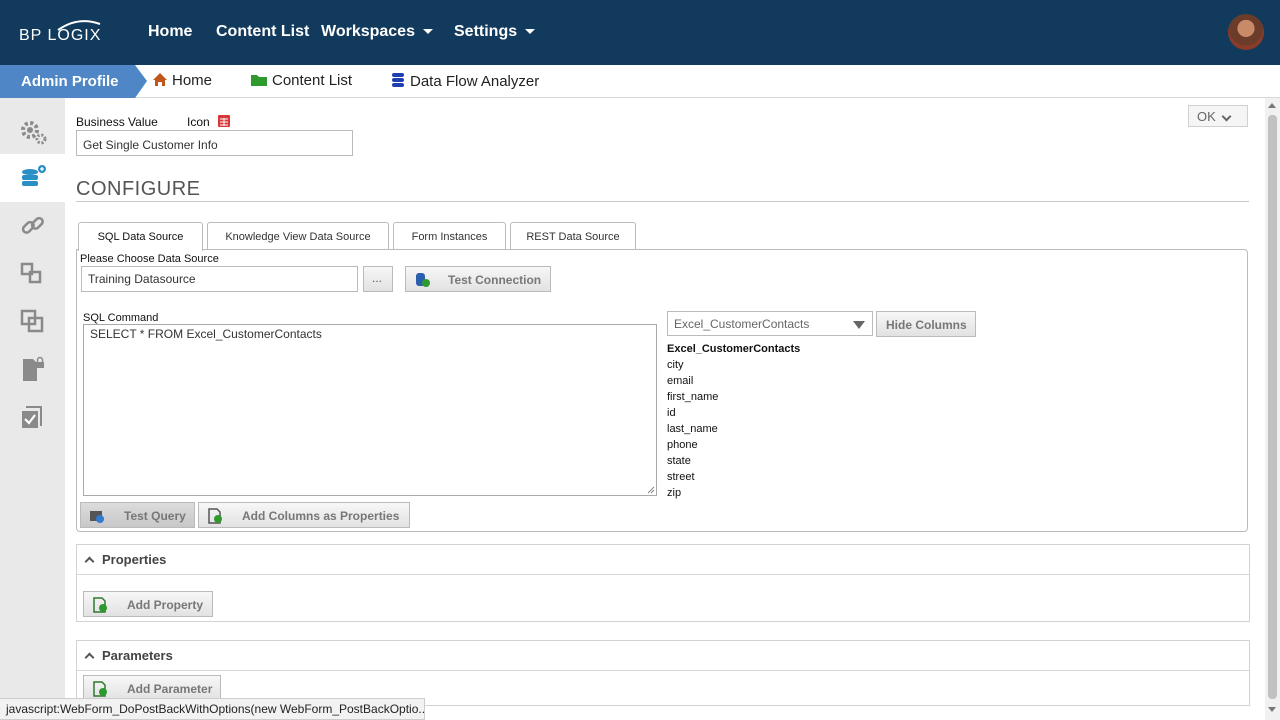  Describe the element at coordinates (149, 259) in the screenshot. I see `choose-data-source-label: Please Choose Data Source` at that location.